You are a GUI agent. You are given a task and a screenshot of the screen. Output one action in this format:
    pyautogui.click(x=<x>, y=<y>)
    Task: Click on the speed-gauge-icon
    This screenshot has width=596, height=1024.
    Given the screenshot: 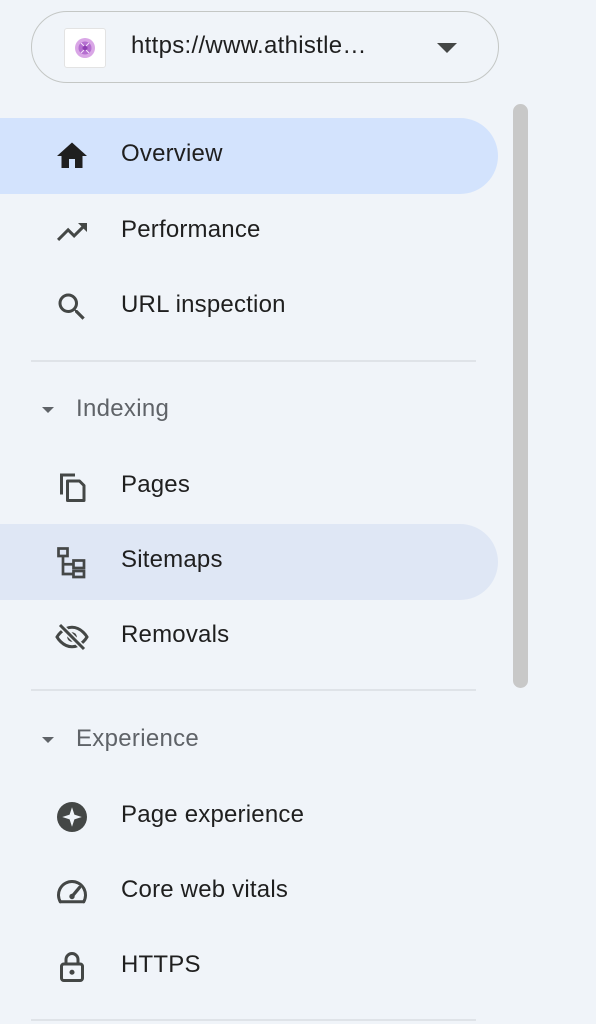 What is the action you would take?
    pyautogui.click(x=72, y=892)
    